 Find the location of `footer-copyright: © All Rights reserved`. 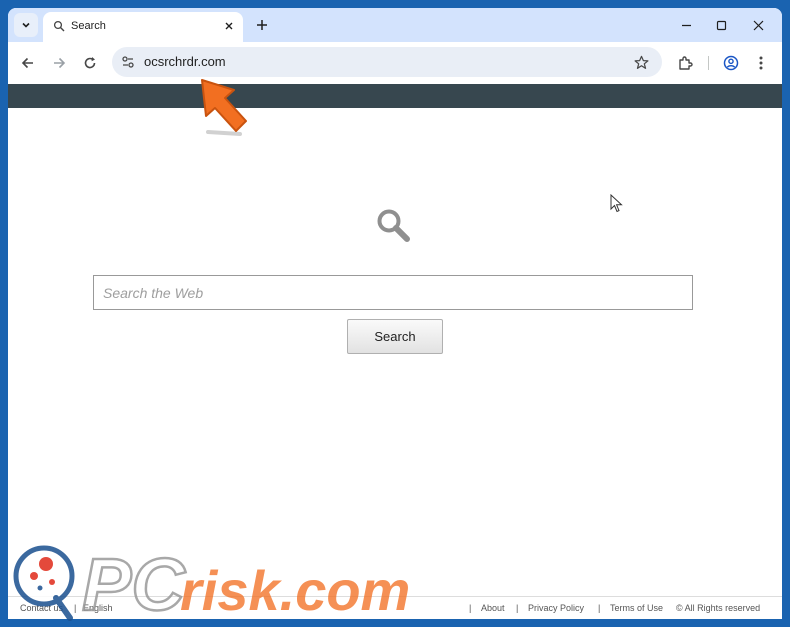

footer-copyright: © All Rights reserved is located at coordinates (718, 608).